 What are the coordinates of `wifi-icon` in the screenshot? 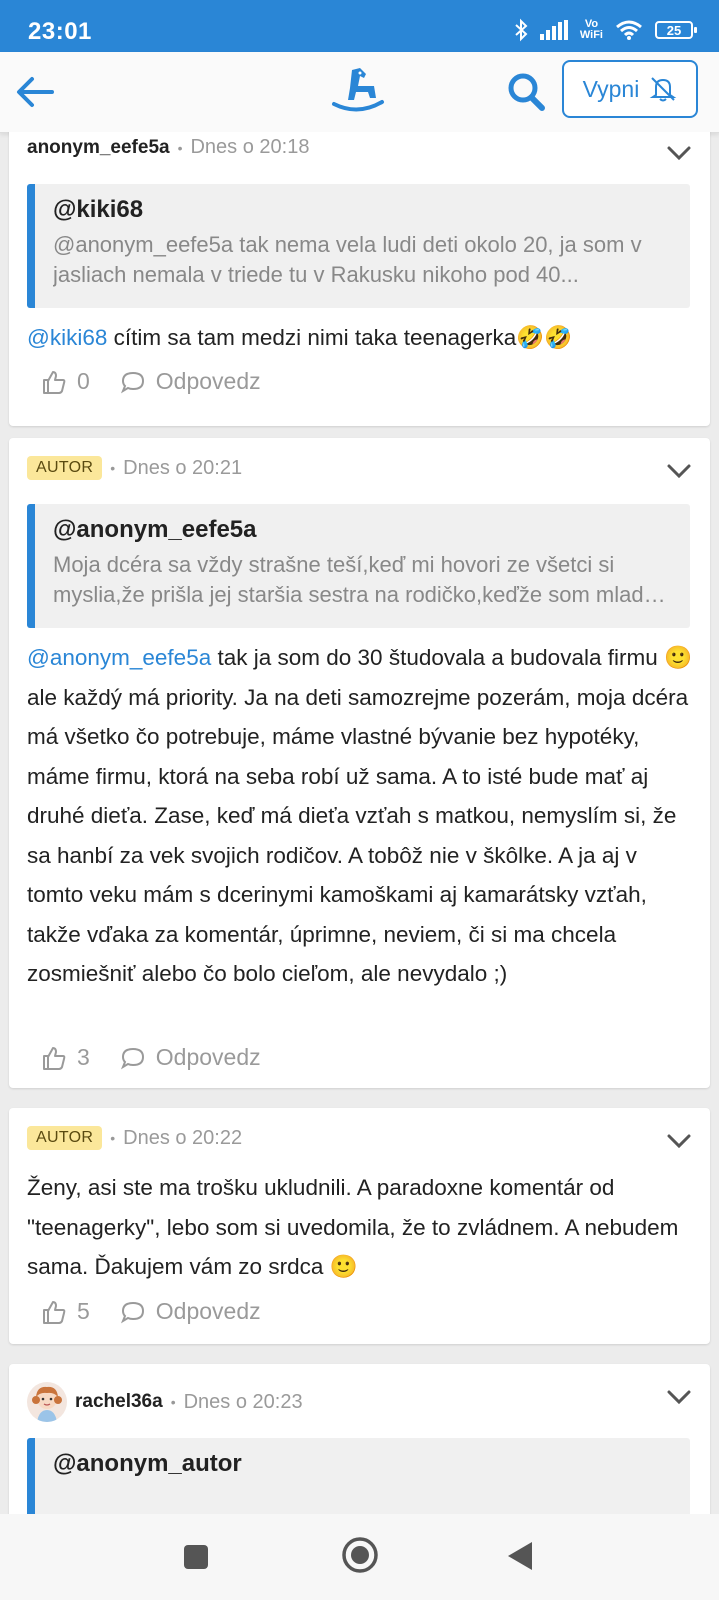 It's located at (629, 30).